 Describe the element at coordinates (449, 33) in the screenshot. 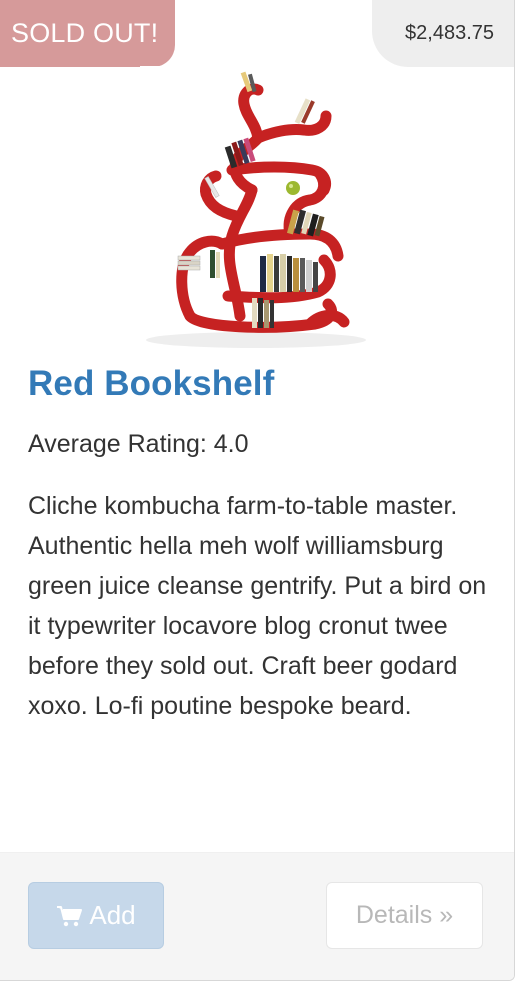

I see `price-label: $2,483.75` at that location.